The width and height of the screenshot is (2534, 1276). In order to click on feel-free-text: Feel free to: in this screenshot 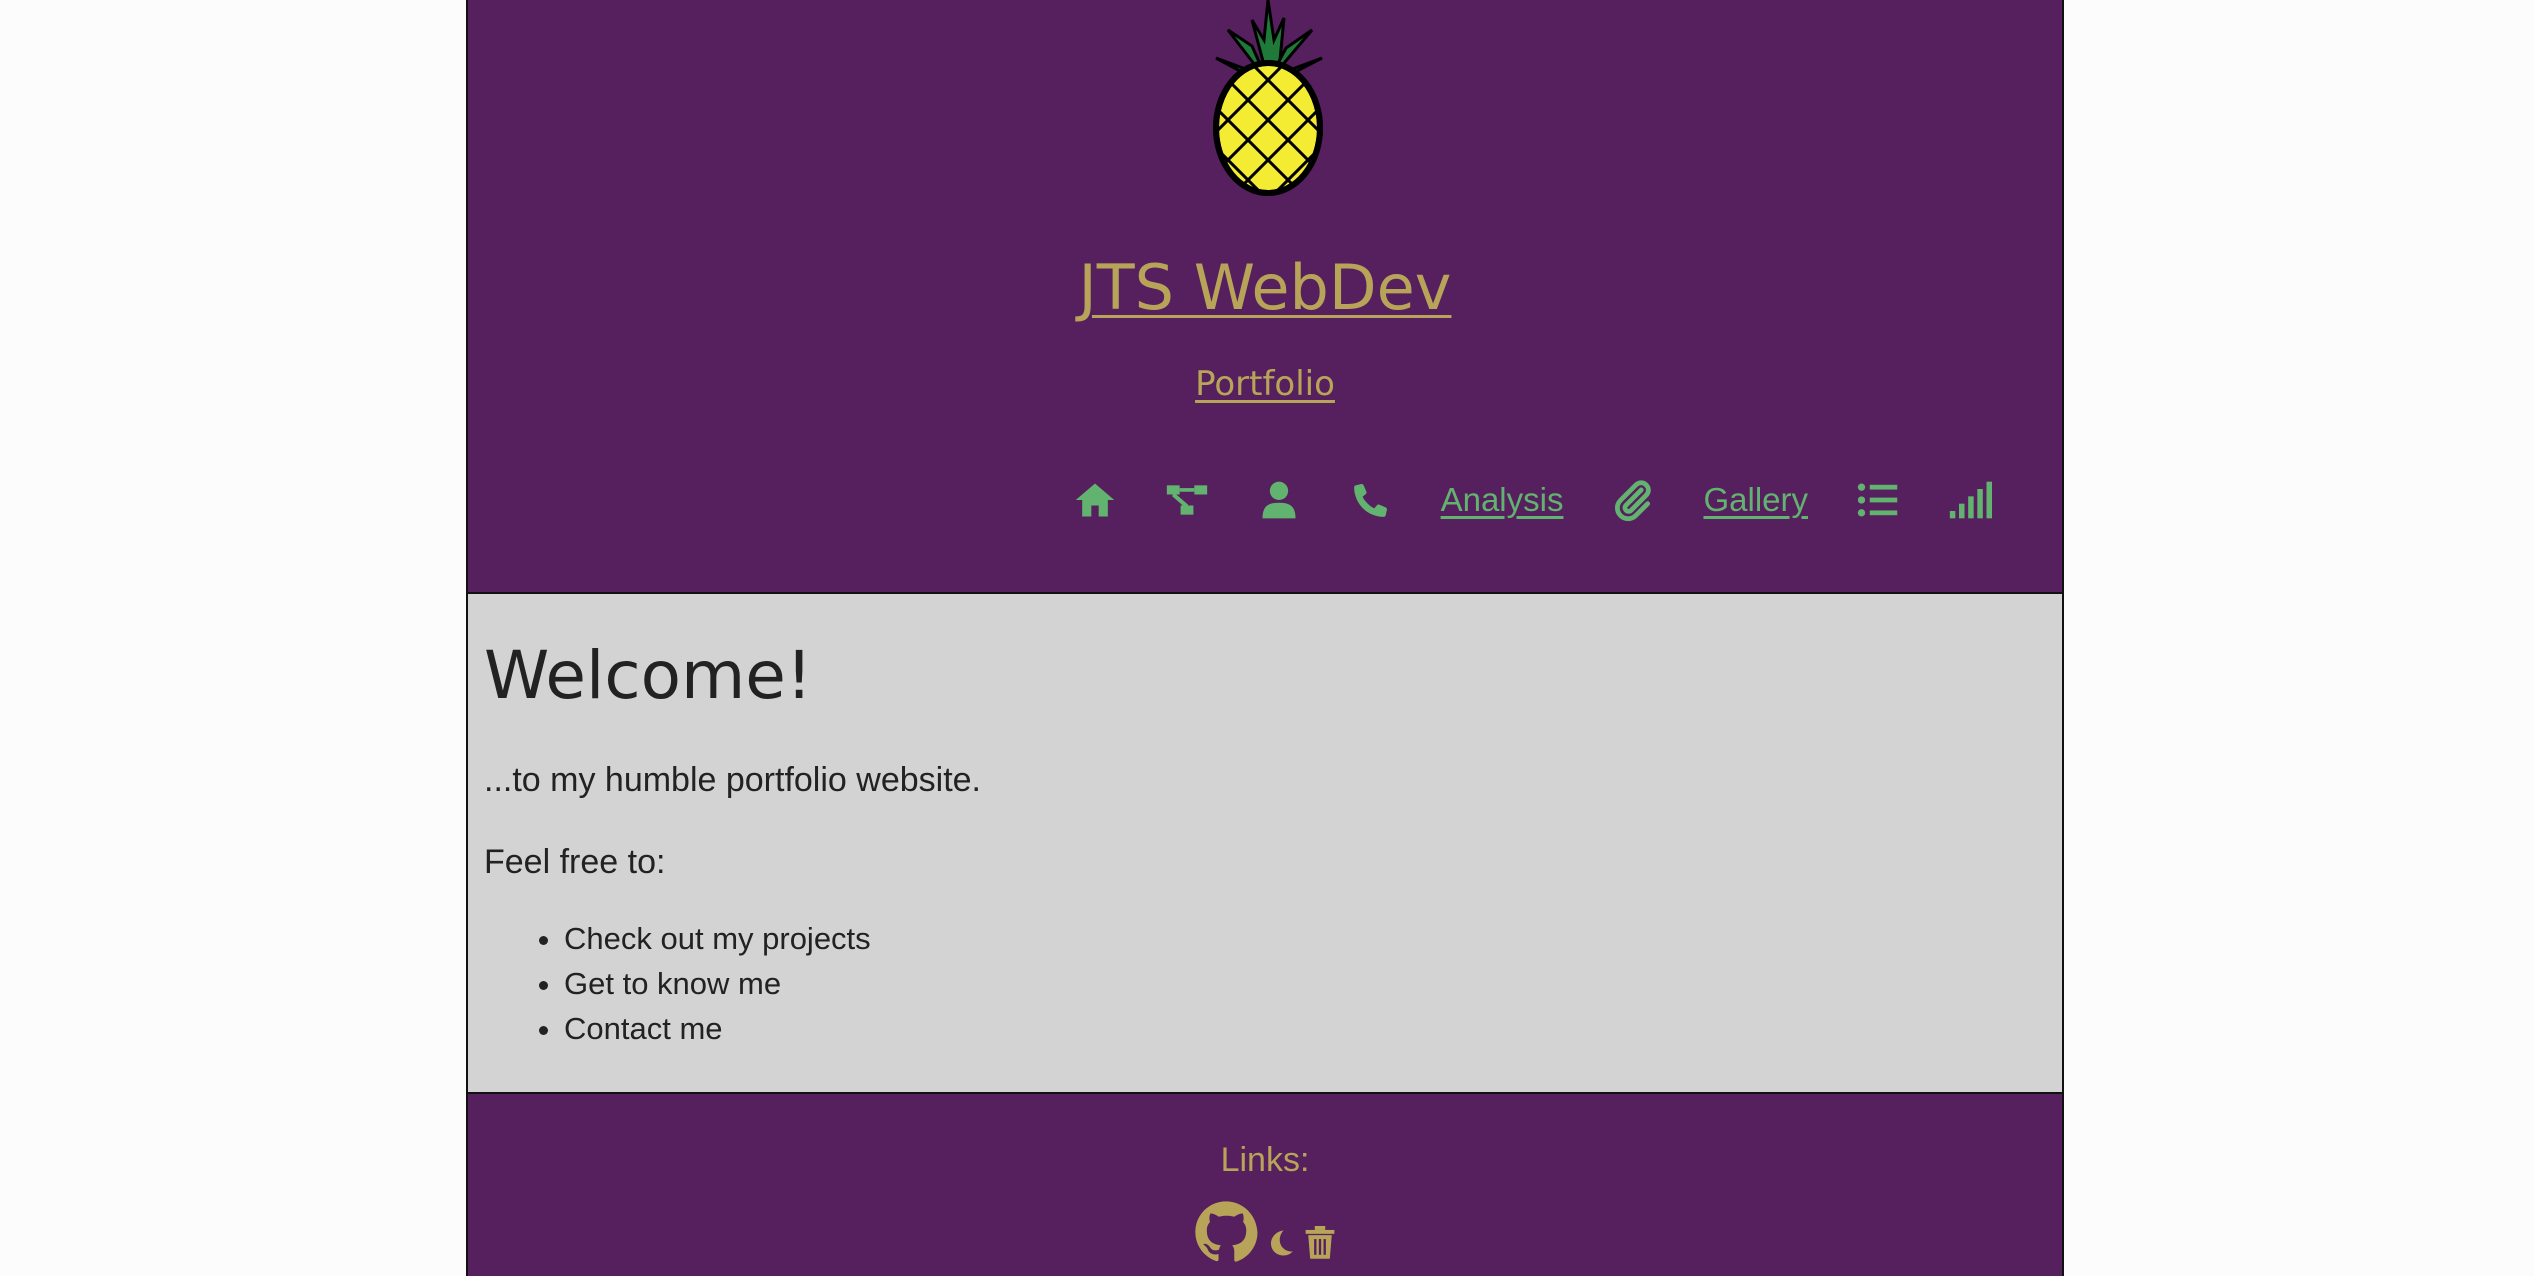, I will do `click(575, 862)`.